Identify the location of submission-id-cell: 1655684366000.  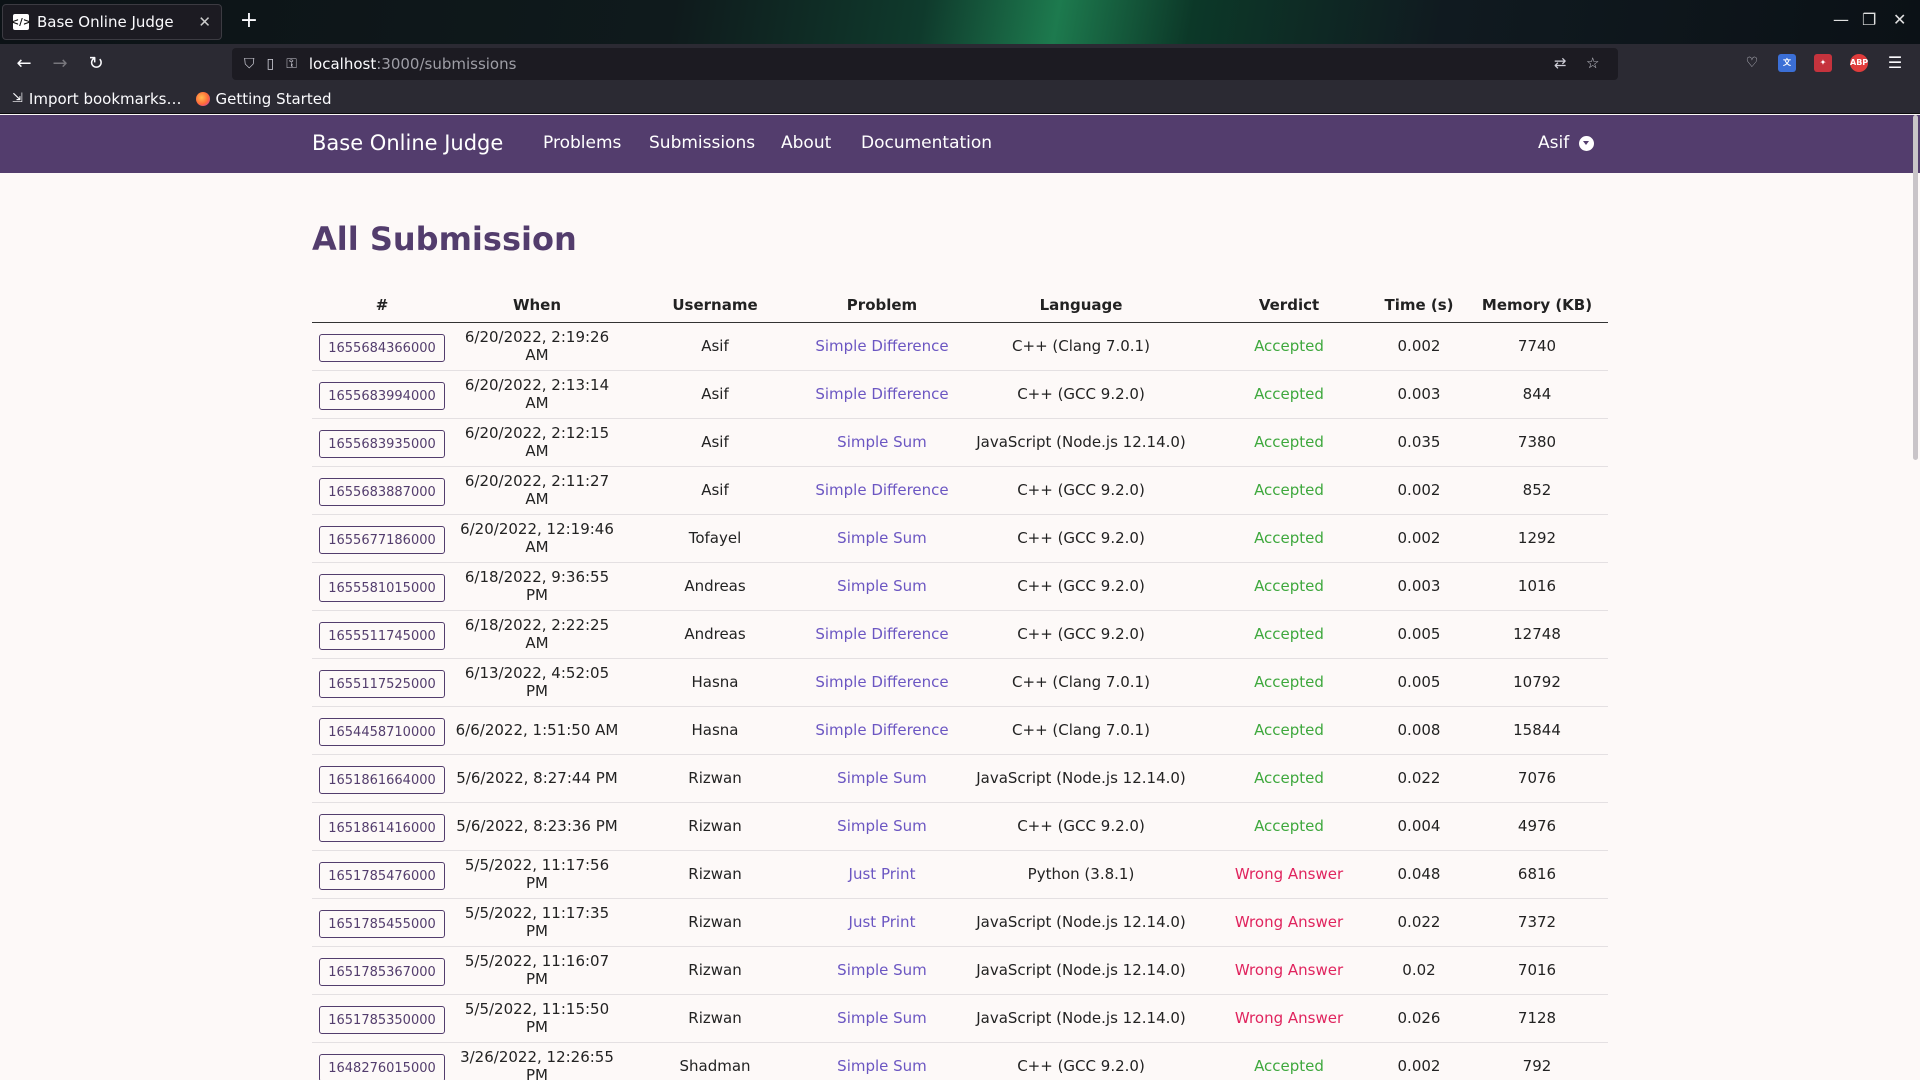
(382, 346).